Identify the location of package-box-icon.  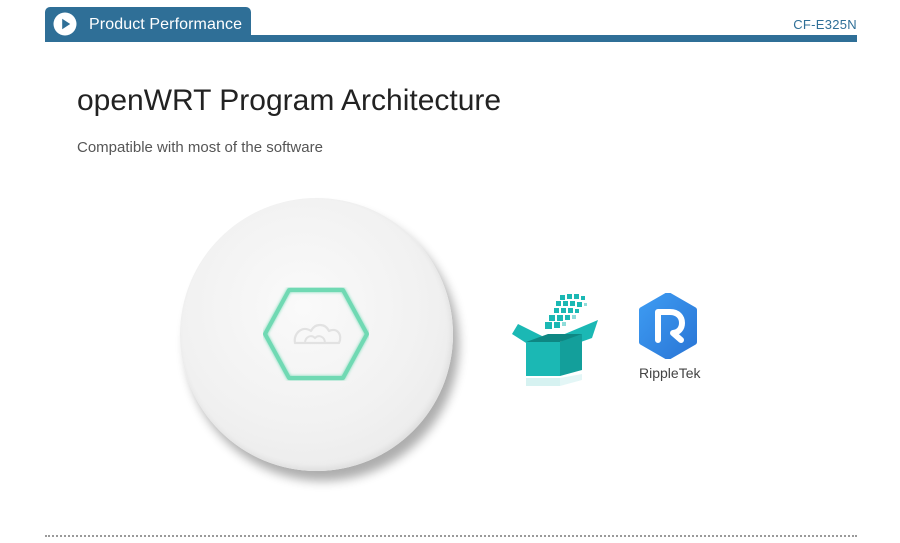
(555, 340).